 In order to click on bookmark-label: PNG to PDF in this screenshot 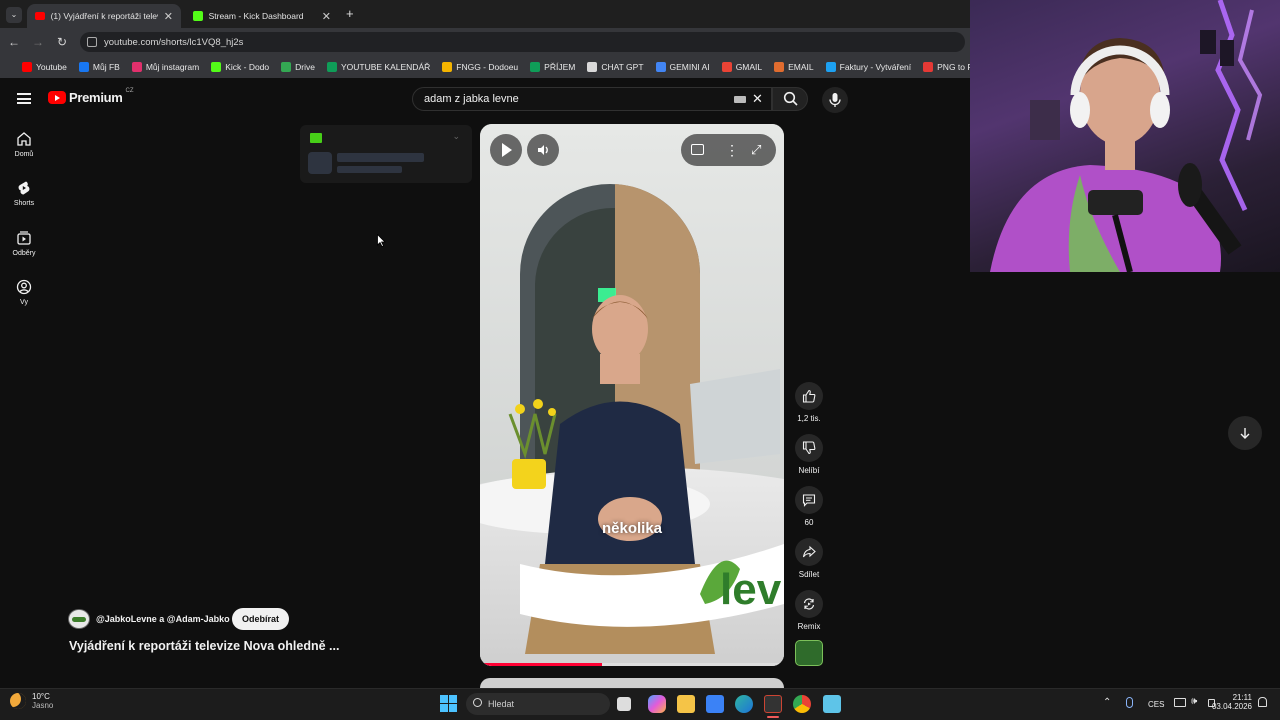, I will do `click(953, 67)`.